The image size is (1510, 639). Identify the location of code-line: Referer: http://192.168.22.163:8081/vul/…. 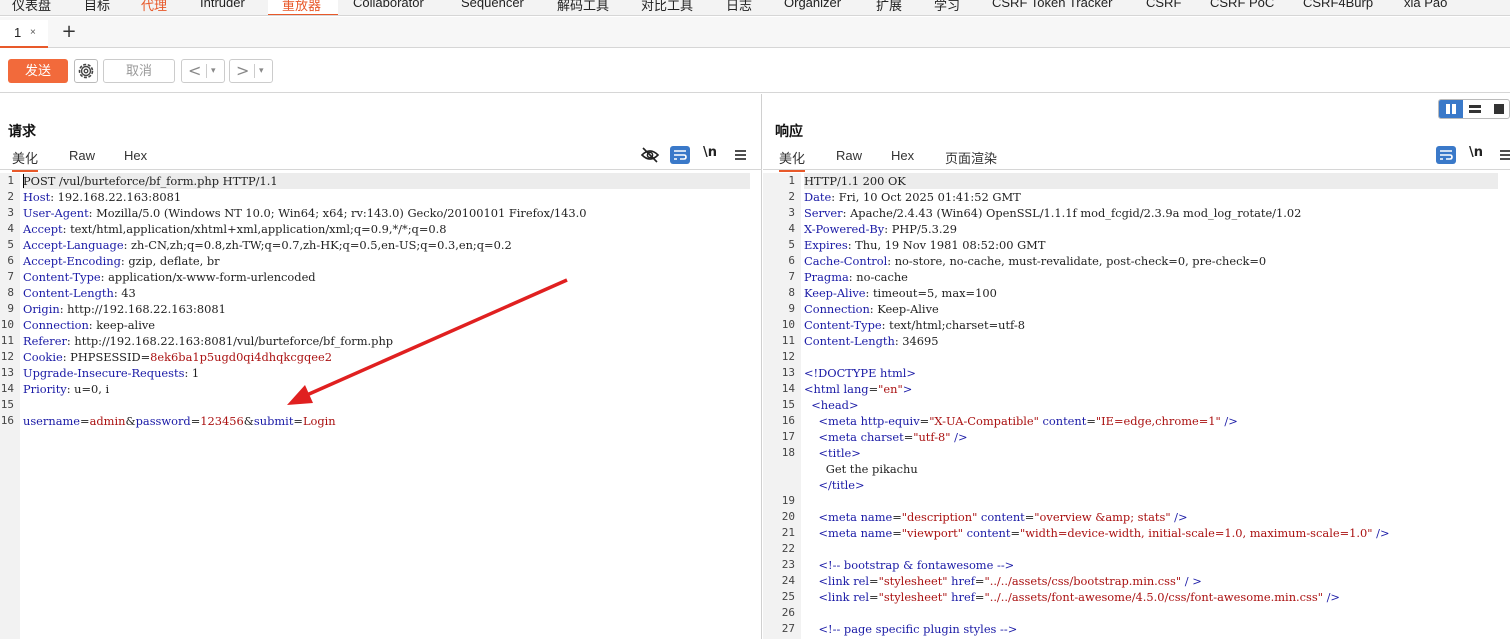
(208, 341).